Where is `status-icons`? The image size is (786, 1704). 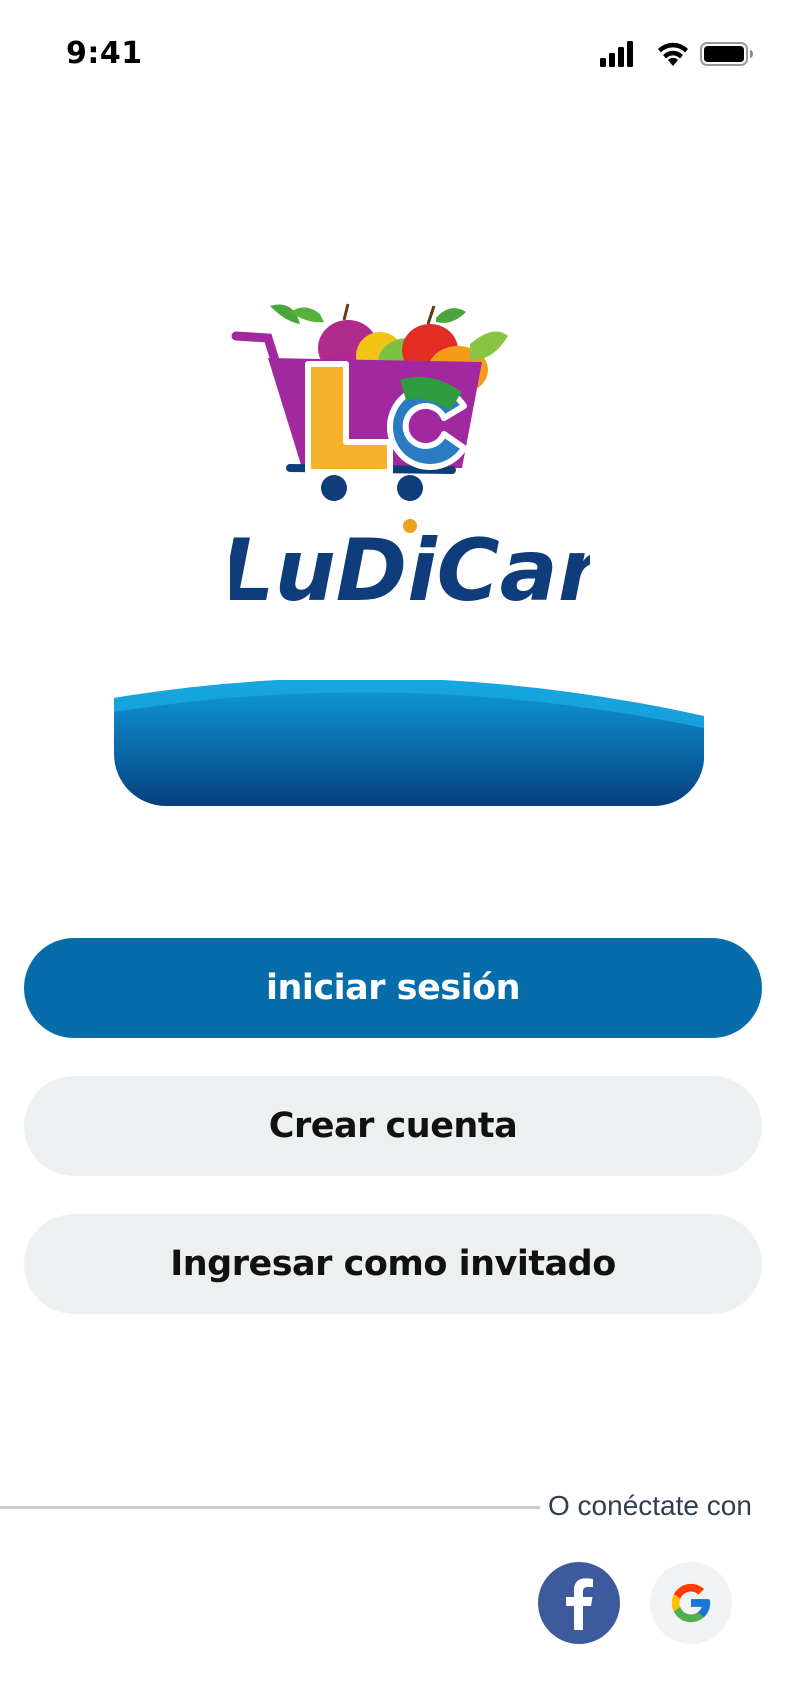
status-icons is located at coordinates (676, 54).